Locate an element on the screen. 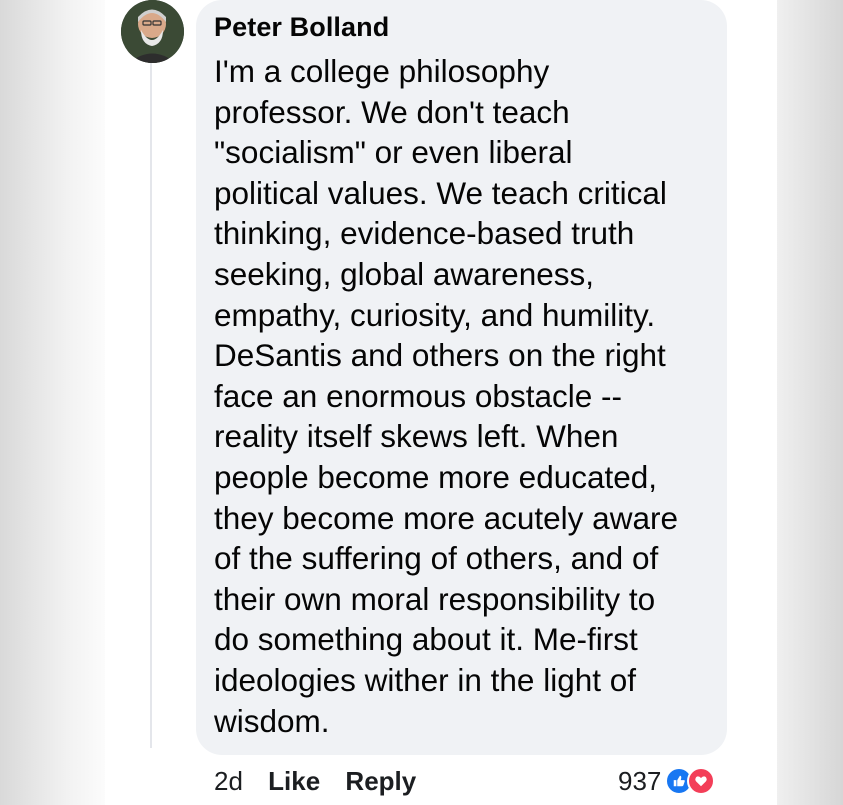 Image resolution: width=843 pixels, height=805 pixels. comment-line: they become more acutely aware is located at coordinates (446, 517).